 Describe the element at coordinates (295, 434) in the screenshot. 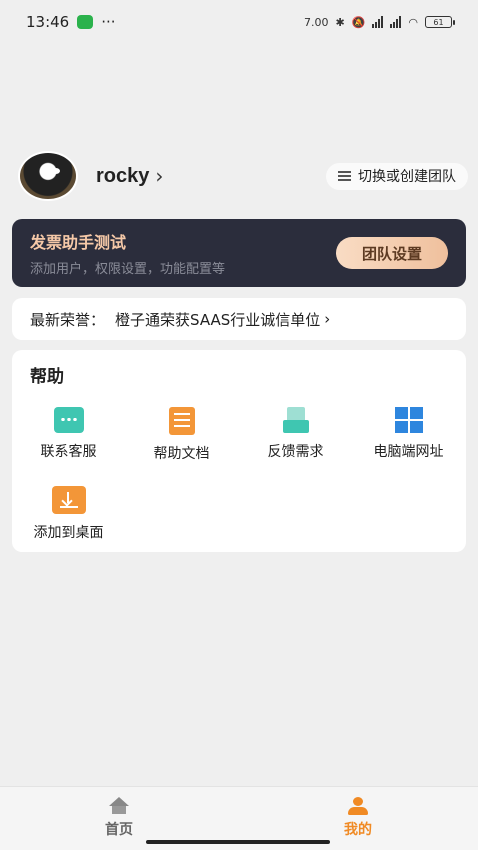

I see `help-item-feedback: 反馈需求` at that location.